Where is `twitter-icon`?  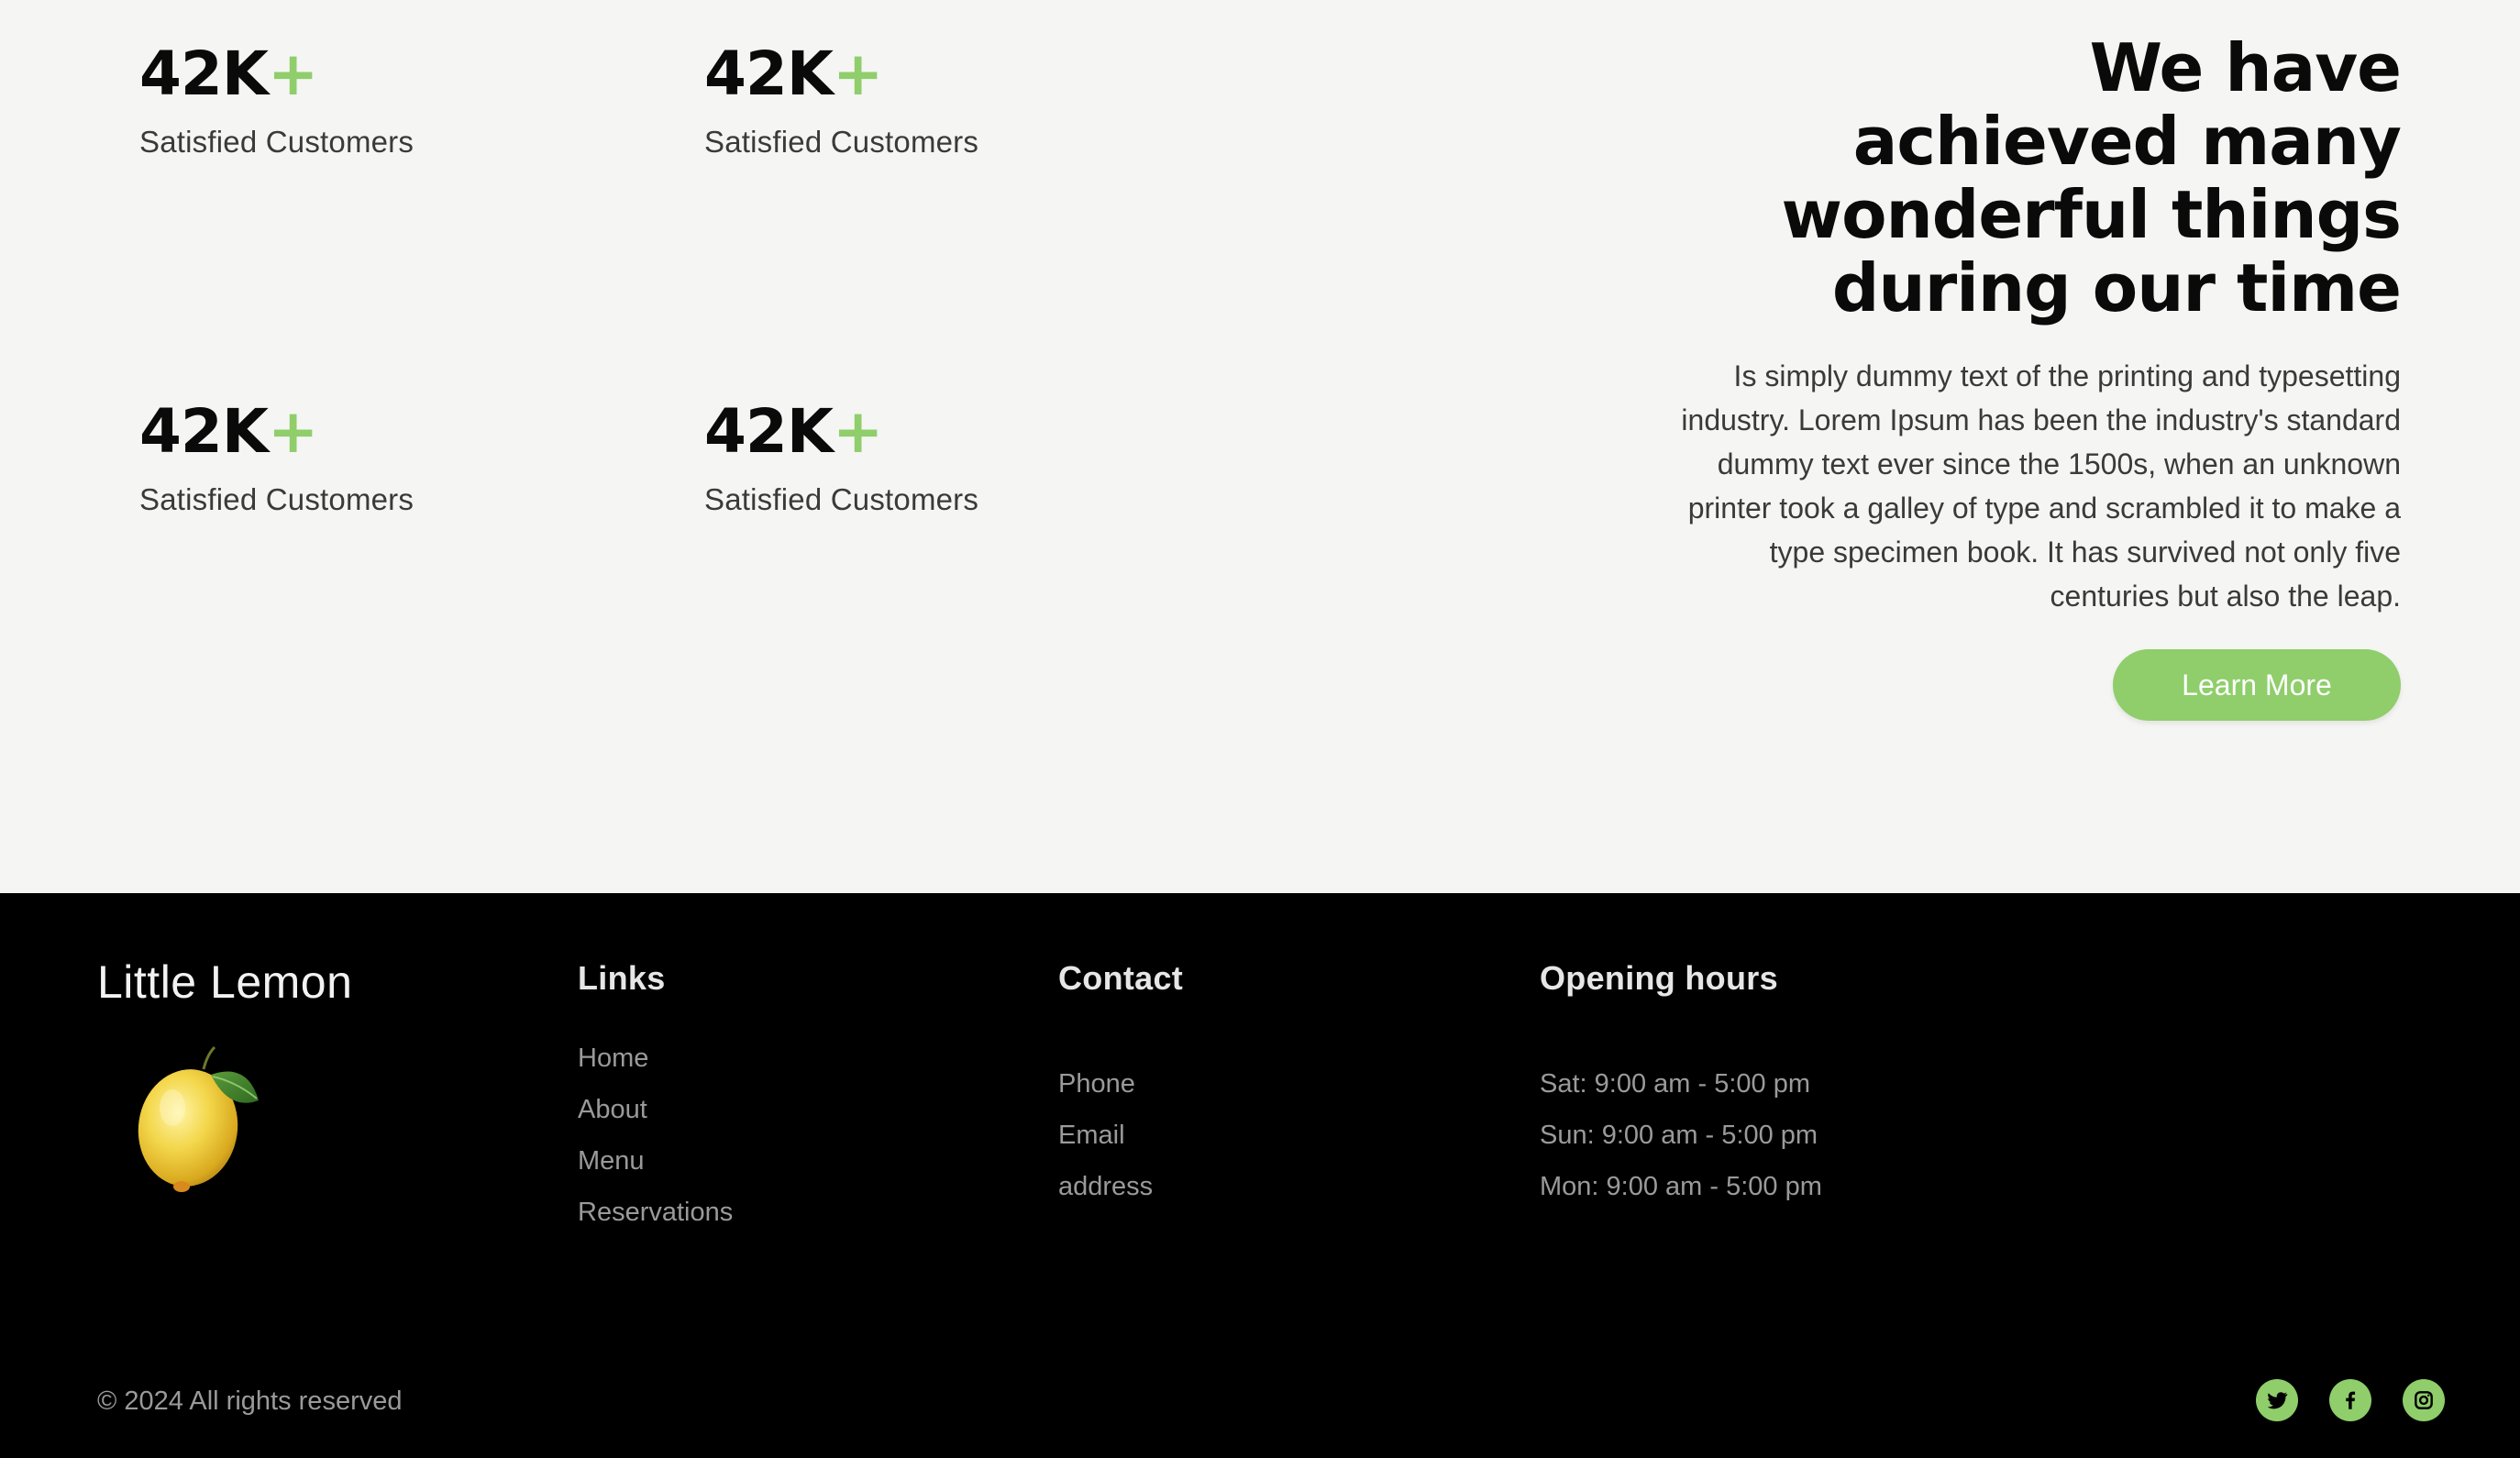
twitter-icon is located at coordinates (2277, 1400).